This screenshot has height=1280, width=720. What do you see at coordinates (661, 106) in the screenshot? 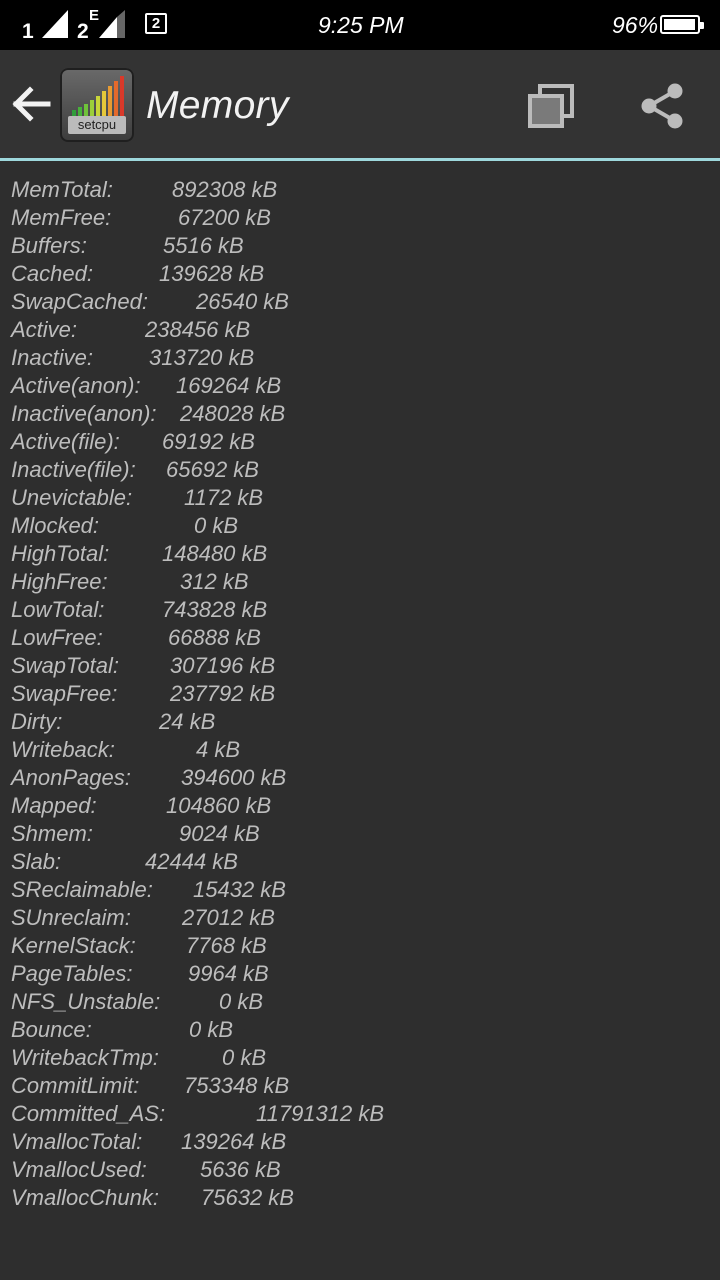
I see `share-icon` at bounding box center [661, 106].